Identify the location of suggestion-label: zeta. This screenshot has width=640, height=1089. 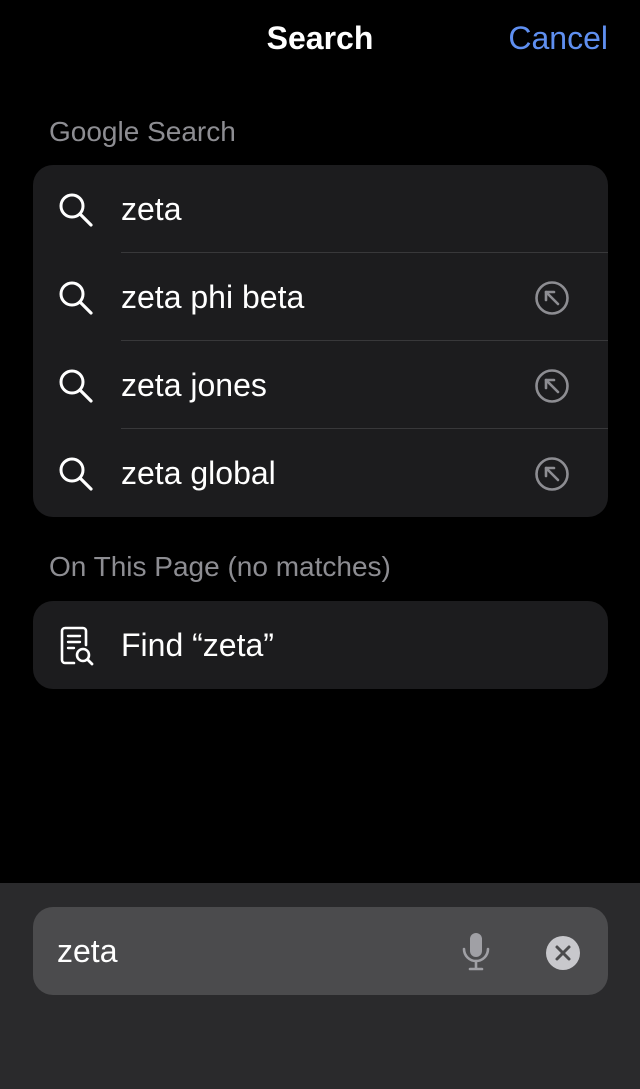
(151, 209).